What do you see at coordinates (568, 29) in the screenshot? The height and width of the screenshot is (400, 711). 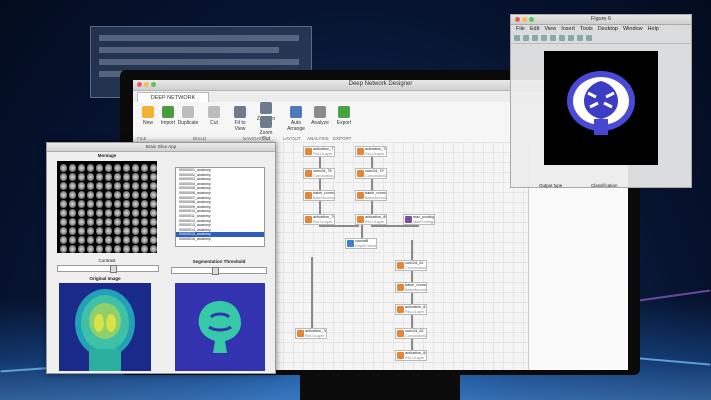 I see `menu-insert: Insert` at bounding box center [568, 29].